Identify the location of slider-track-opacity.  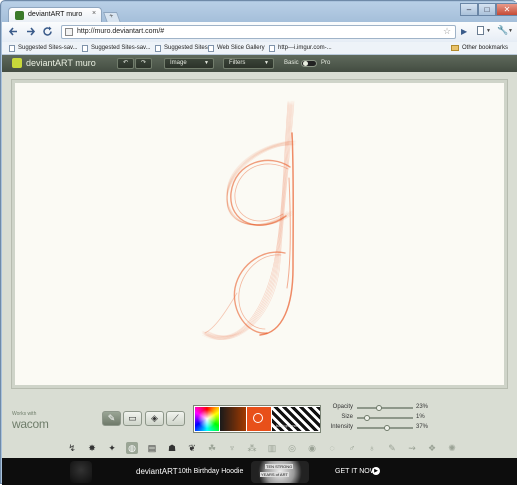
(385, 408).